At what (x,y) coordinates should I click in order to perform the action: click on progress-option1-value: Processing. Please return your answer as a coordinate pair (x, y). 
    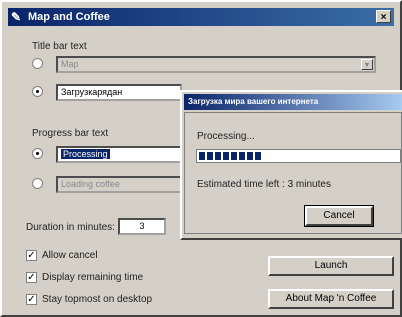
    Looking at the image, I should click on (85, 154).